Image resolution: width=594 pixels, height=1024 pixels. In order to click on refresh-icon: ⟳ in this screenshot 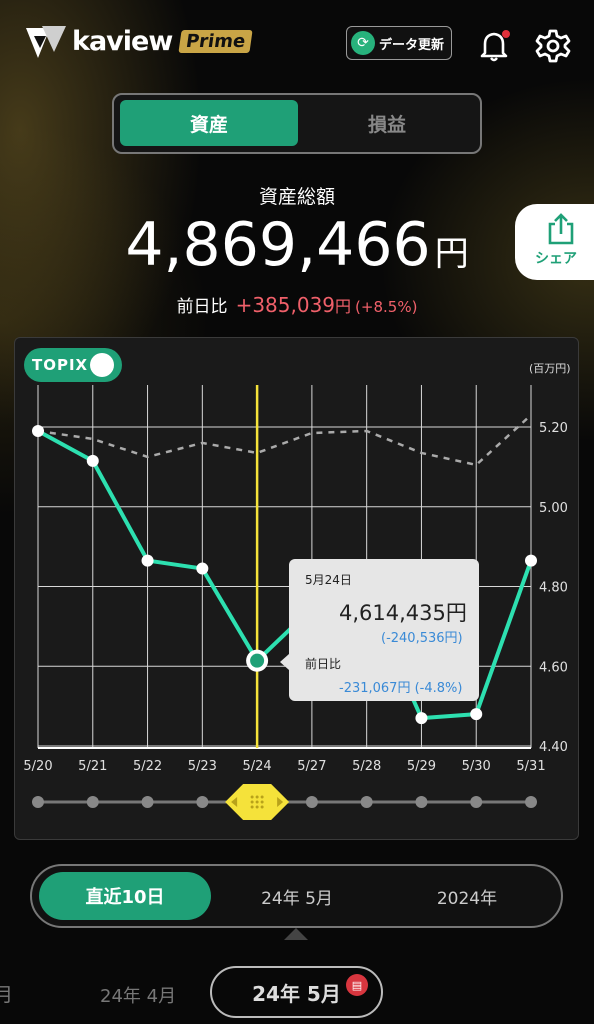, I will do `click(363, 43)`.